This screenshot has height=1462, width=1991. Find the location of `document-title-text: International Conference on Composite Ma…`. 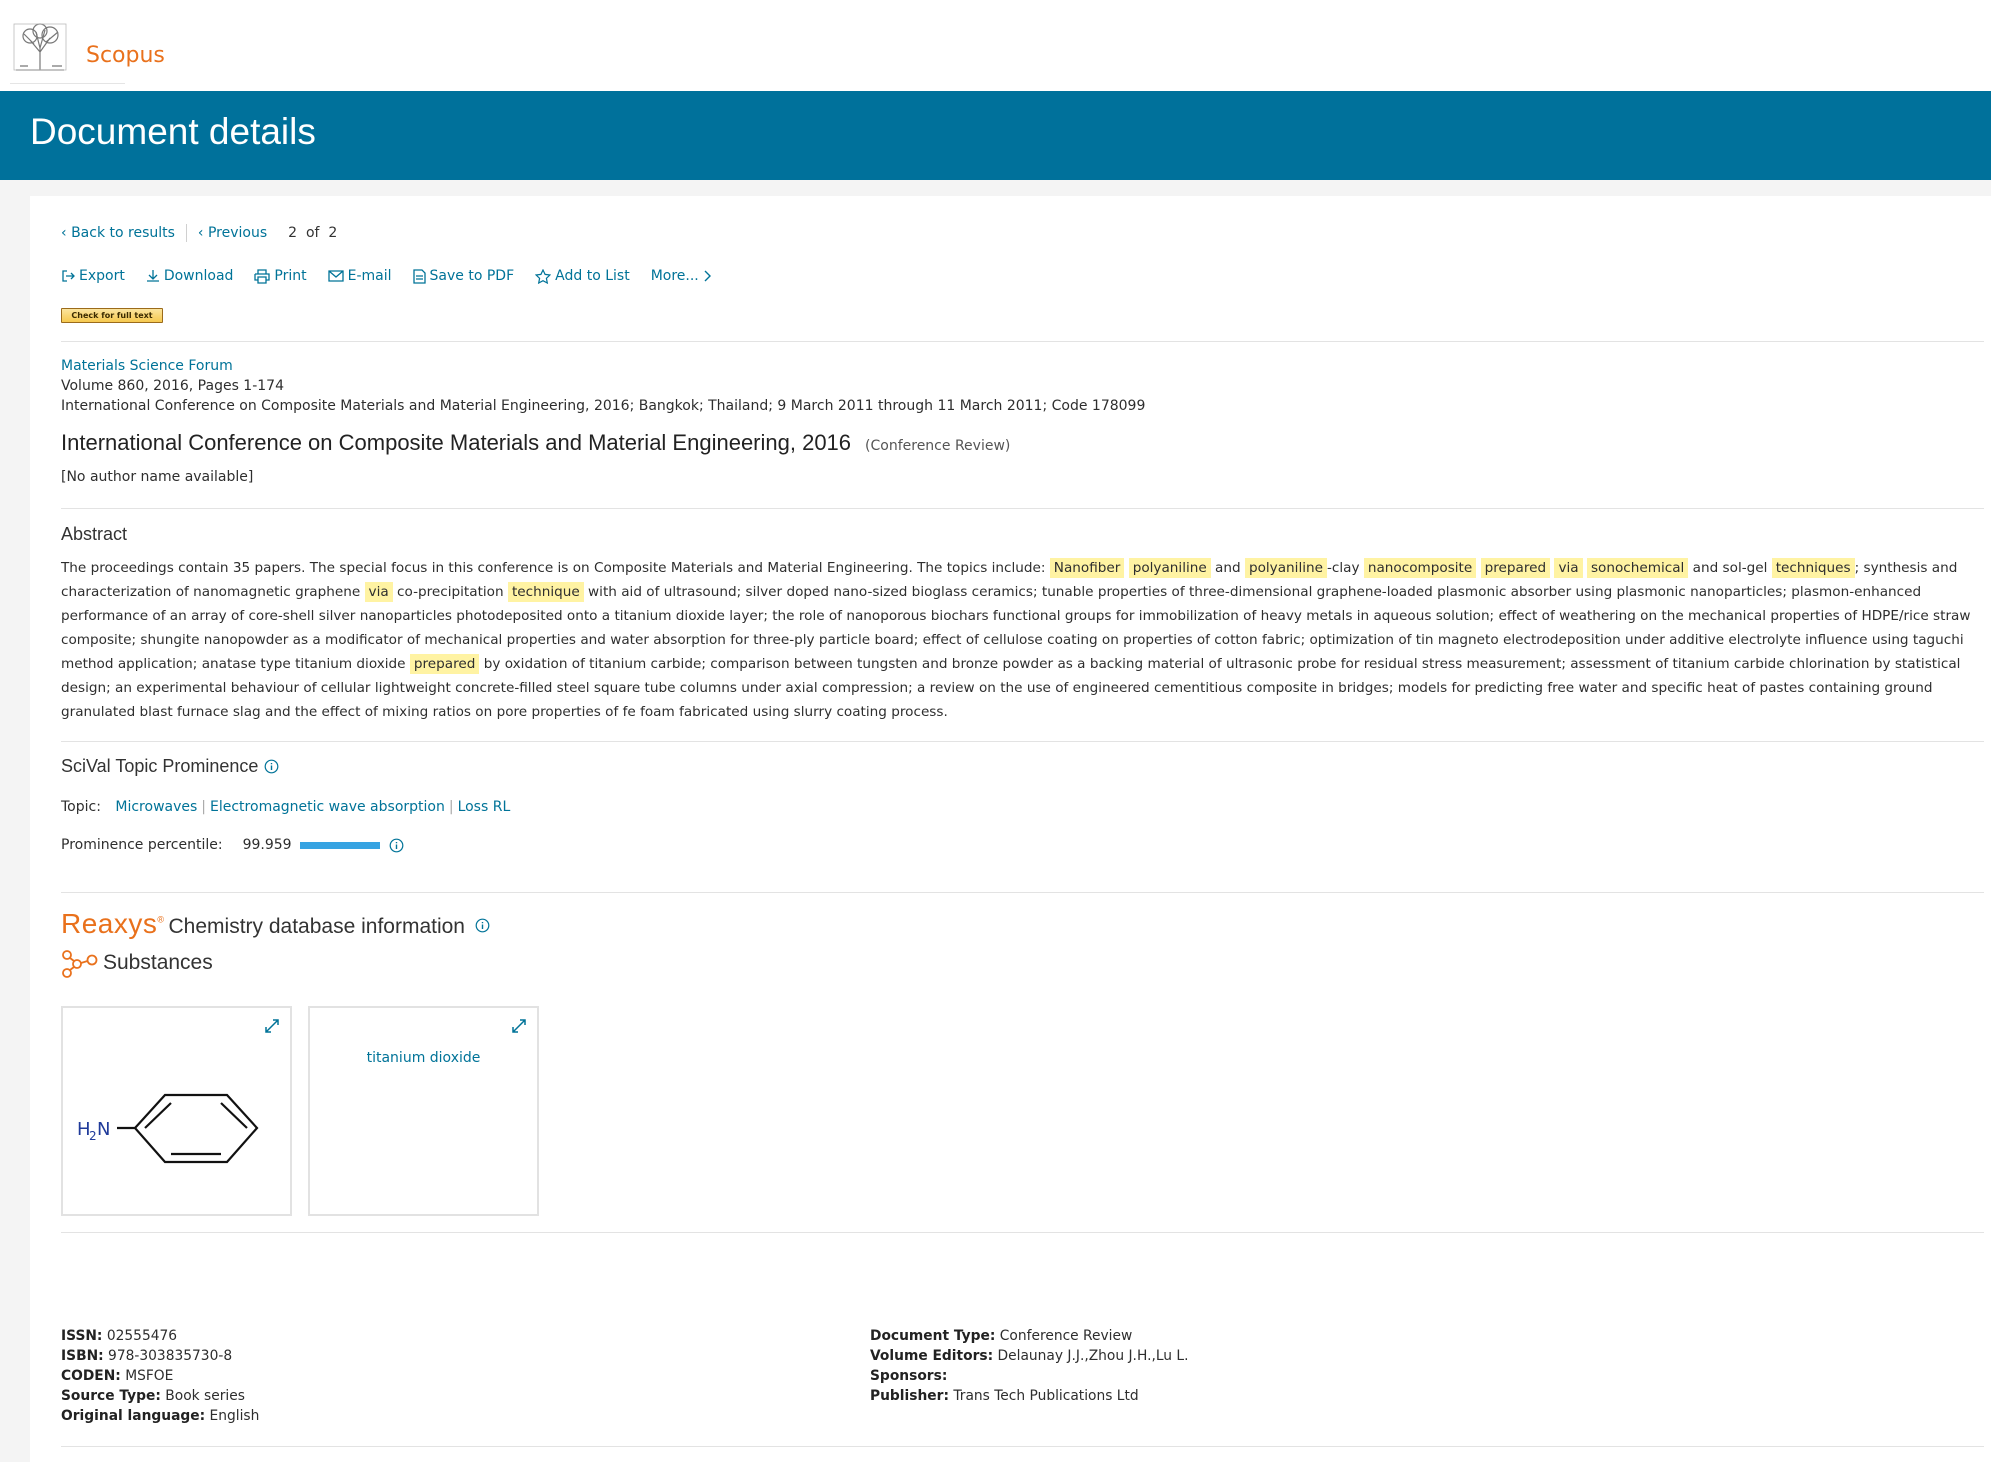

document-title-text: International Conference on Composite Ma… is located at coordinates (456, 442).